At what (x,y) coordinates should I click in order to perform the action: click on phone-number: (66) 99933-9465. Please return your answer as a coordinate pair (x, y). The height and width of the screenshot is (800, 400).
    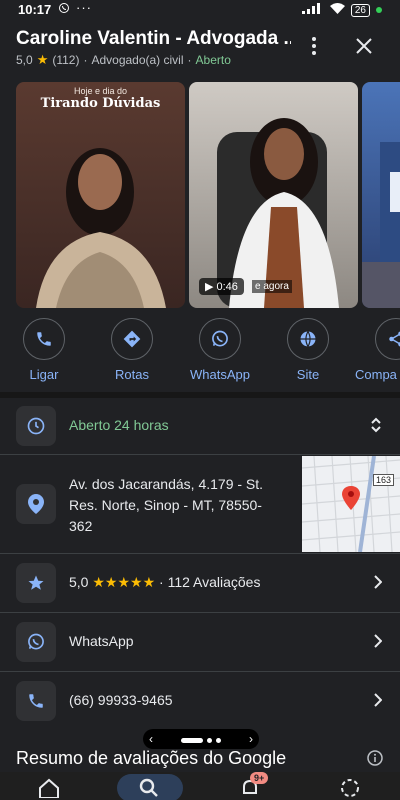
    Looking at the image, I should click on (121, 700).